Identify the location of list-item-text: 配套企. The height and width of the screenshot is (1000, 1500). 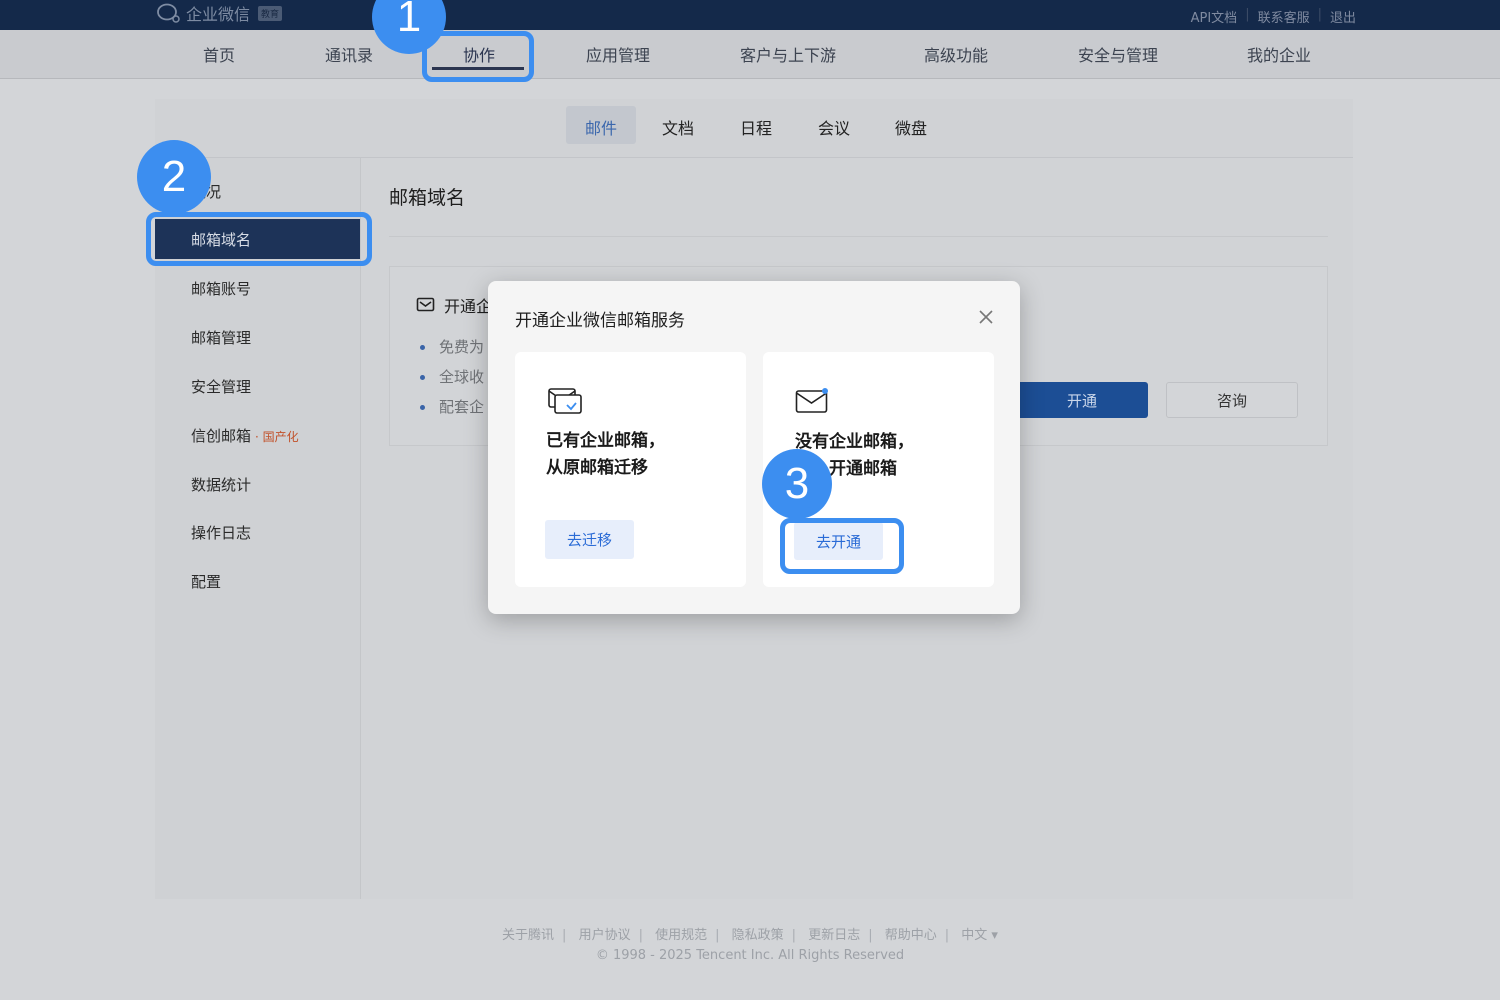
(462, 407).